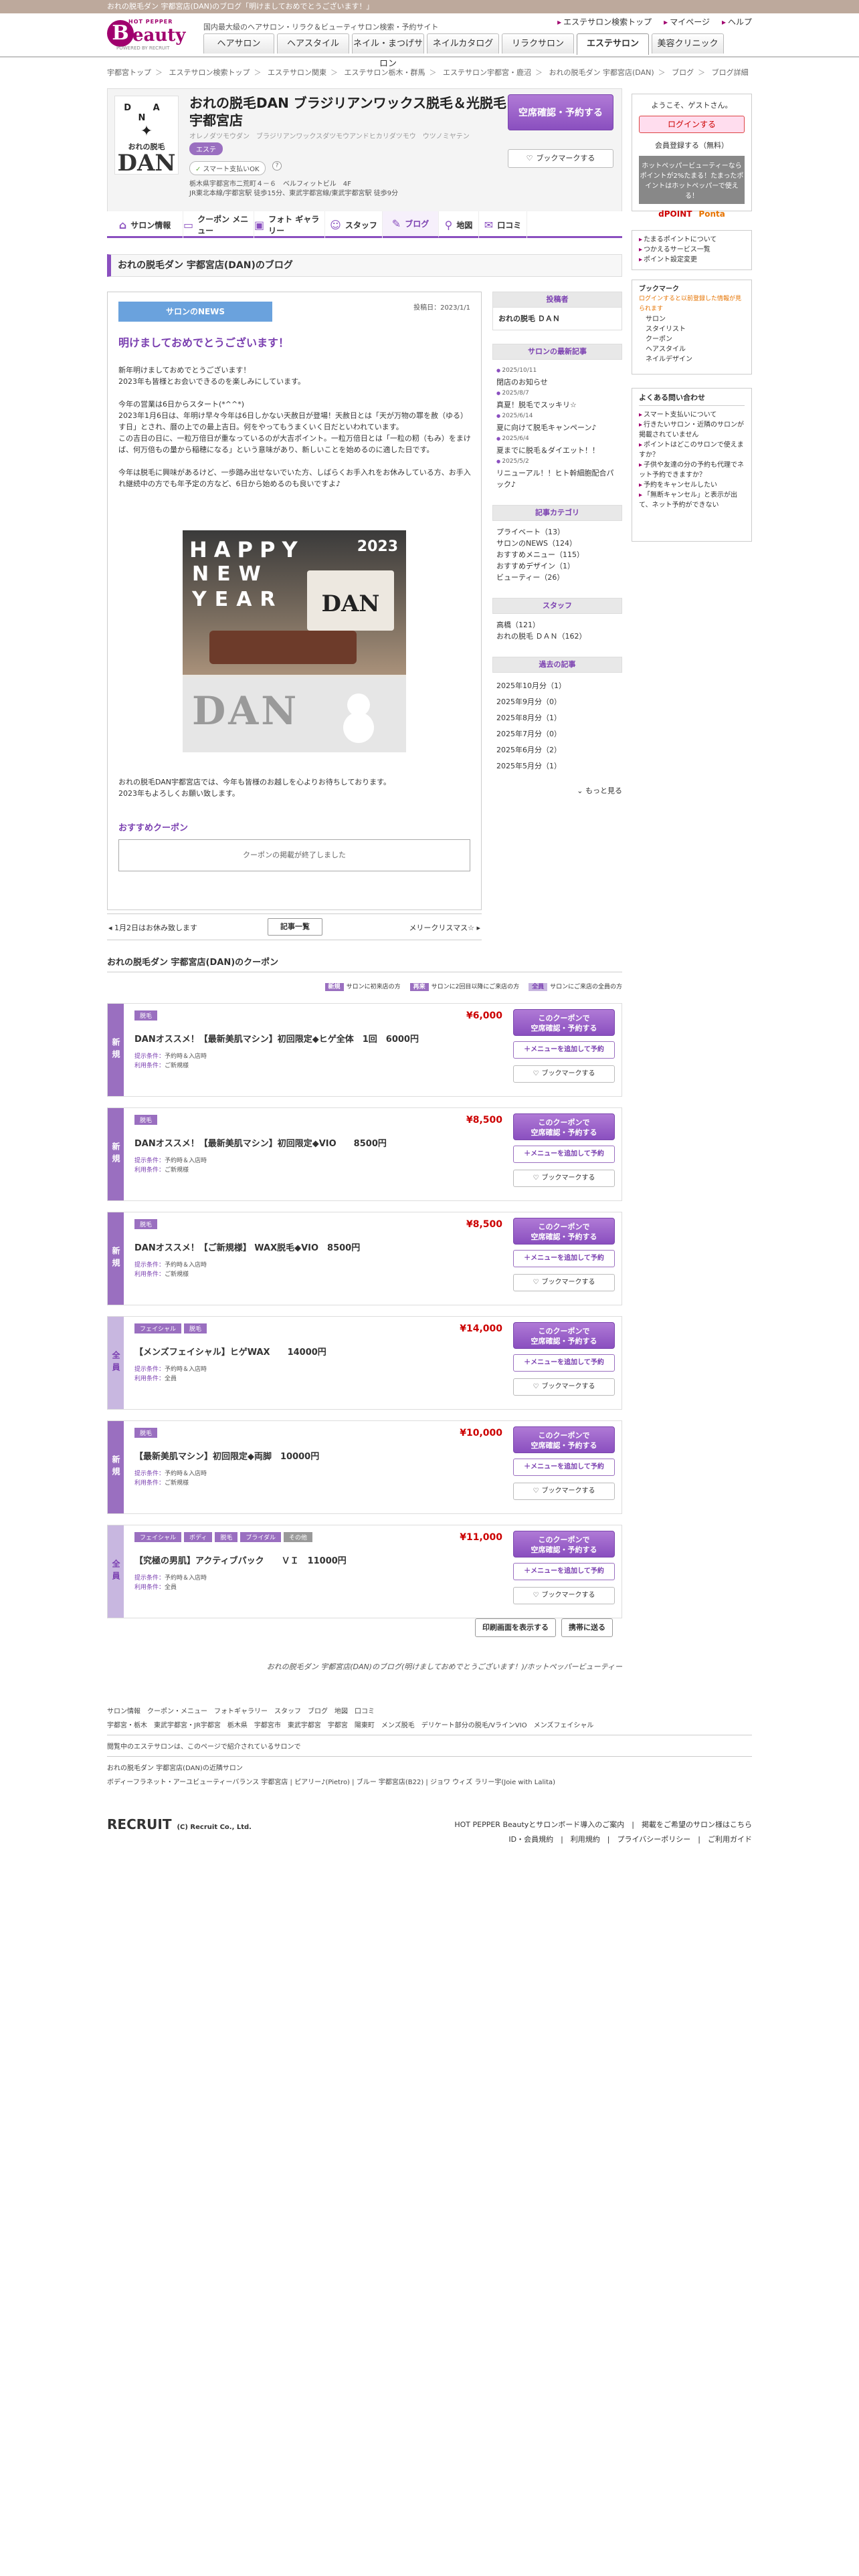  What do you see at coordinates (365, 1726) in the screenshot?
I see `footer-link: 陽東町` at bounding box center [365, 1726].